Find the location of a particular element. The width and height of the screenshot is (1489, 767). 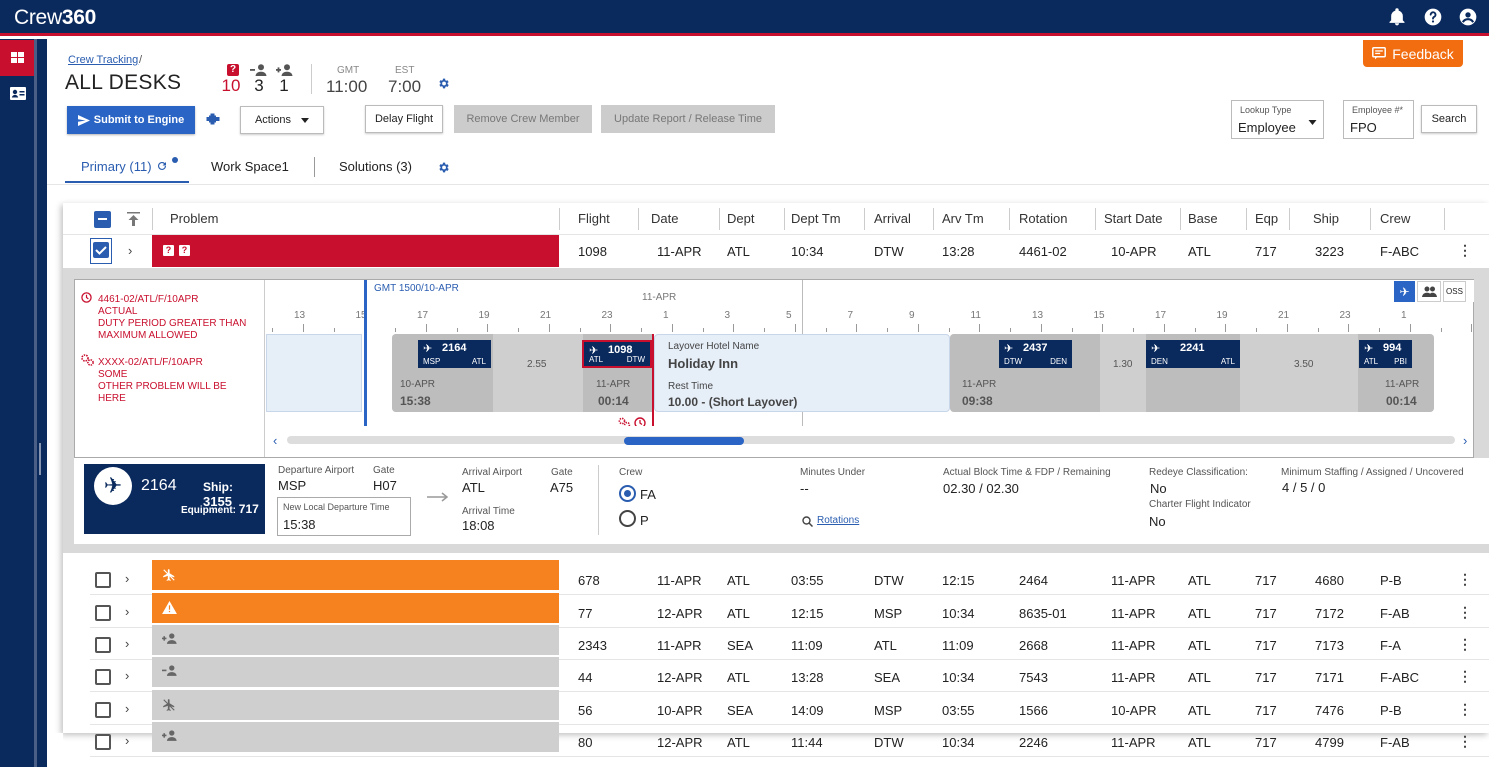

timeline-scrollbar-track is located at coordinates (871, 440).